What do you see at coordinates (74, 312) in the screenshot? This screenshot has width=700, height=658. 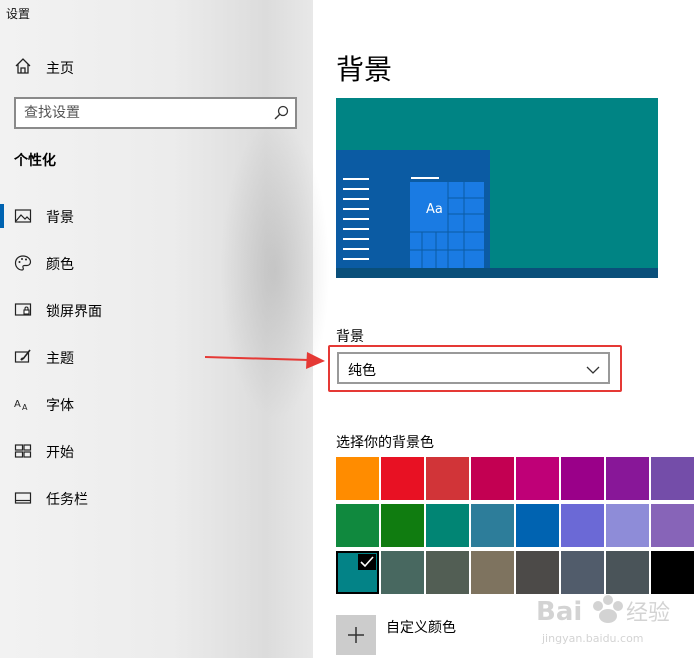 I see `sidebar-item-label: 锁屏界面` at bounding box center [74, 312].